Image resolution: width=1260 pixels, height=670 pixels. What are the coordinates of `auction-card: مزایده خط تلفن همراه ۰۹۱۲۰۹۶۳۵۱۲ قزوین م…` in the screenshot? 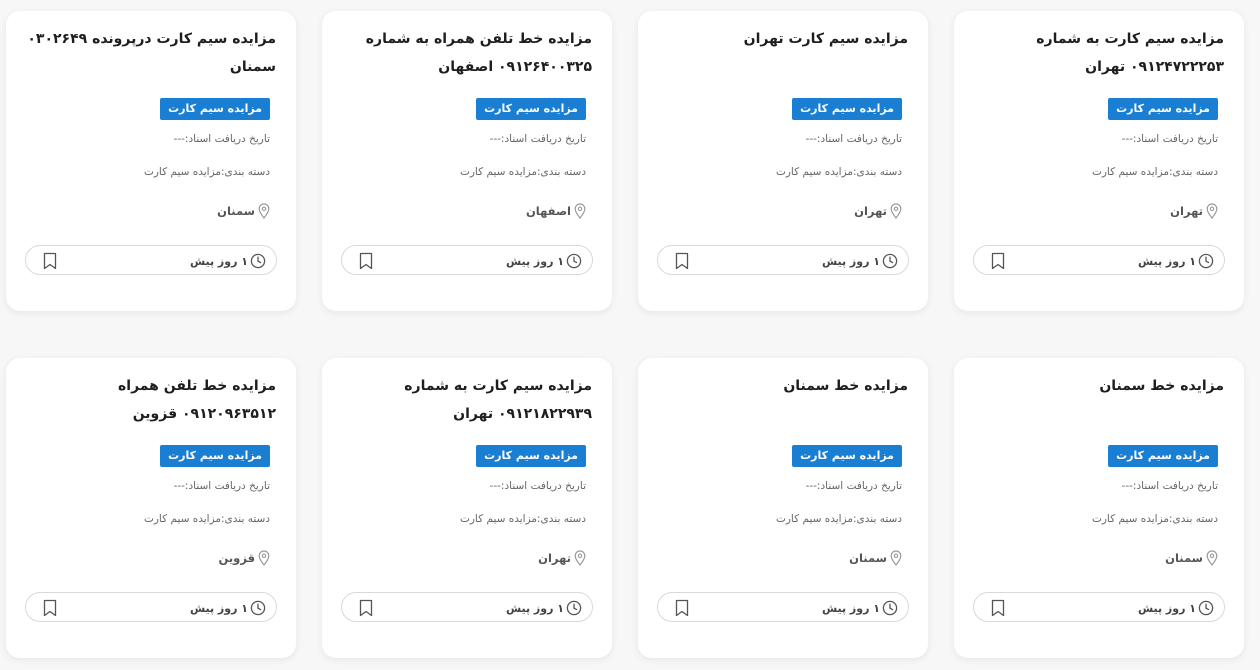 It's located at (151, 508).